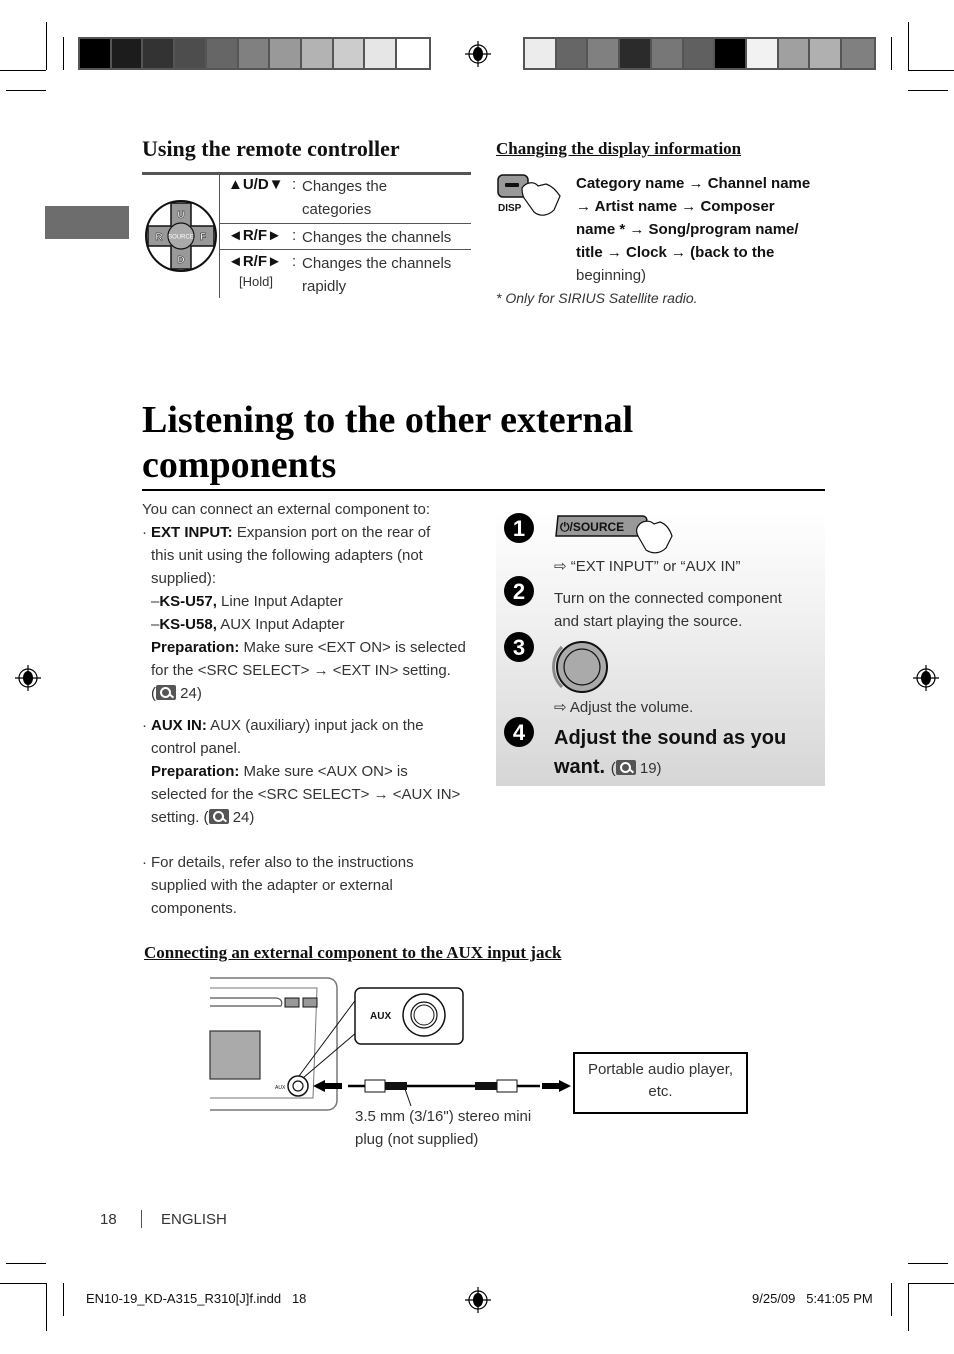 This screenshot has width=954, height=1354. Describe the element at coordinates (180, 260) in the screenshot. I see `svg-text: D` at that location.